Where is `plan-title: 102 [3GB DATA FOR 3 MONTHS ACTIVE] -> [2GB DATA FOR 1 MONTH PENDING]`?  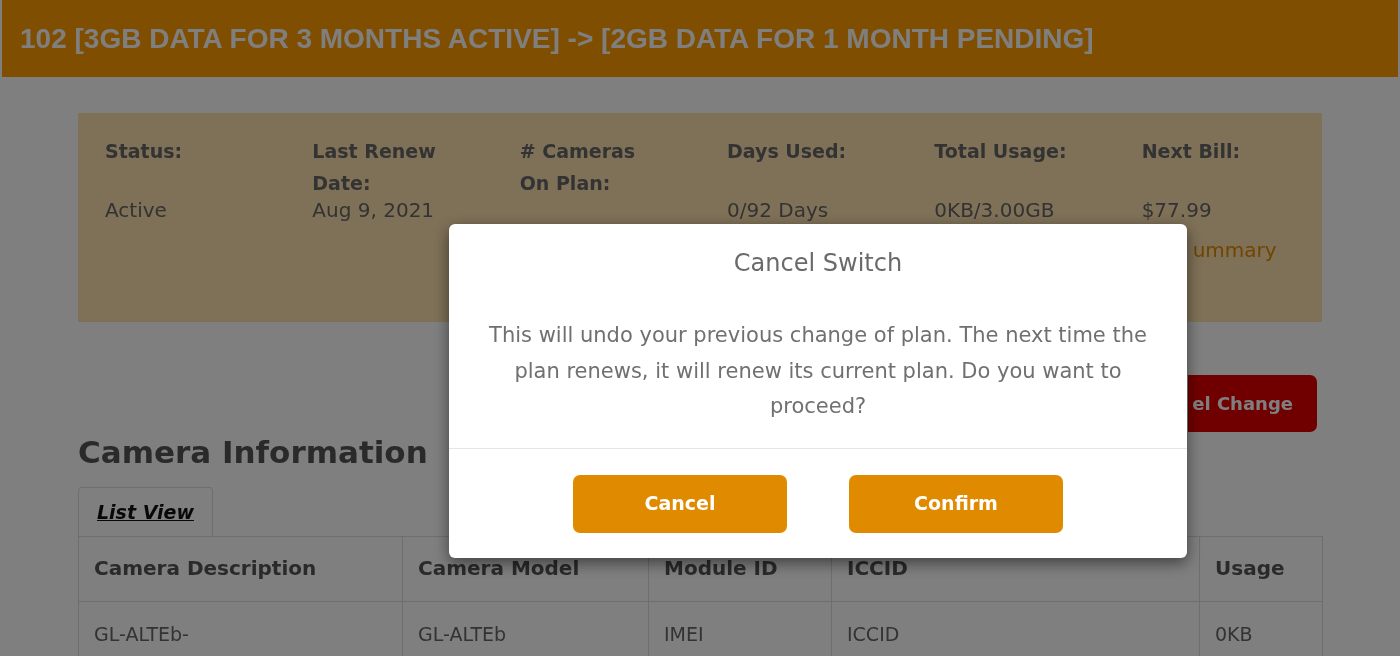 plan-title: 102 [3GB DATA FOR 3 MONTHS ACTIVE] -> [2GB DATA FOR 1 MONTH PENDING] is located at coordinates (557, 38).